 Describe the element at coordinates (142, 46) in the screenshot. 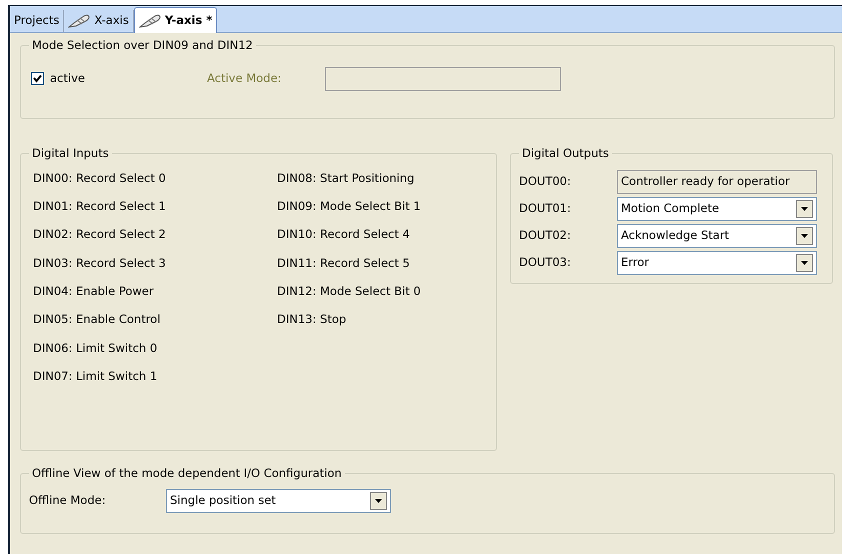

I see `group-title: Mode Selection over DIN09 and DIN12` at that location.